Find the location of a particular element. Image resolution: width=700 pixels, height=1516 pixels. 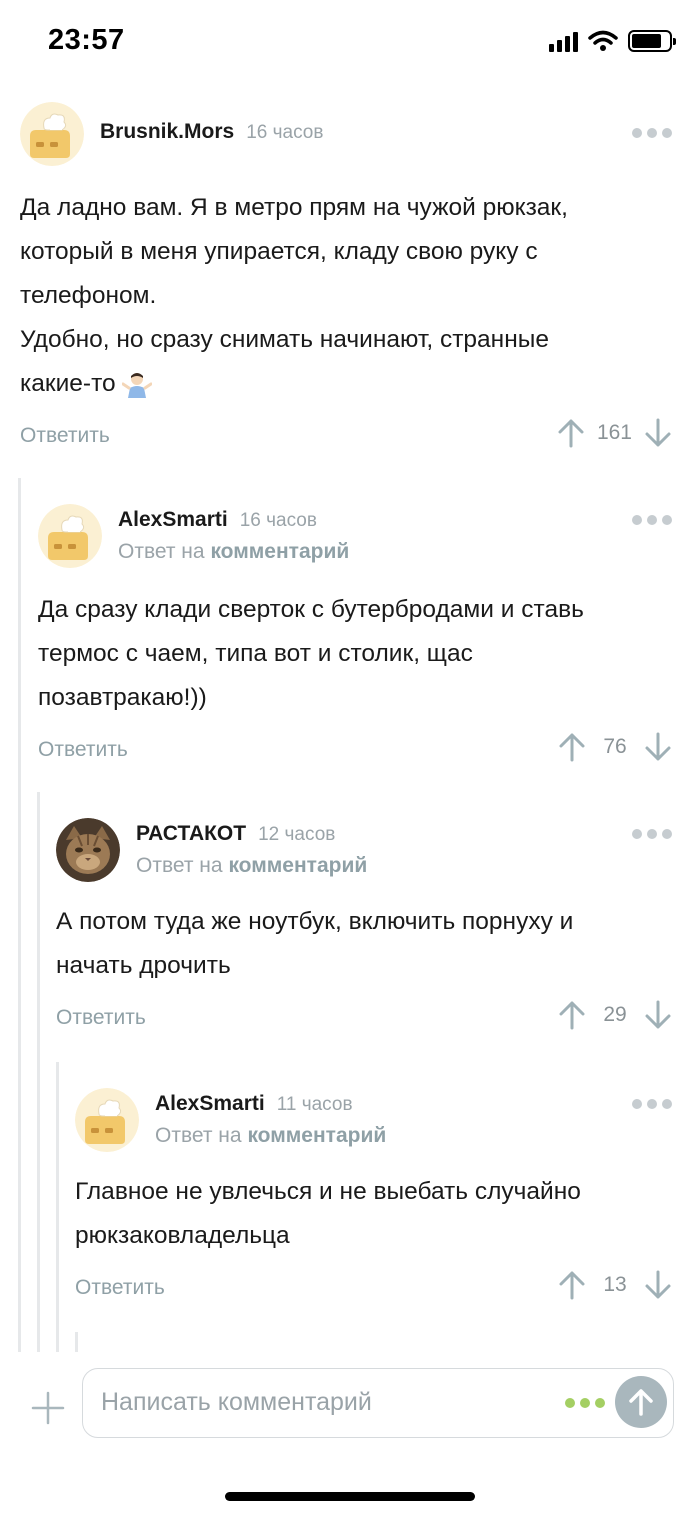

comment-composer-bar is located at coordinates (350, 1434).